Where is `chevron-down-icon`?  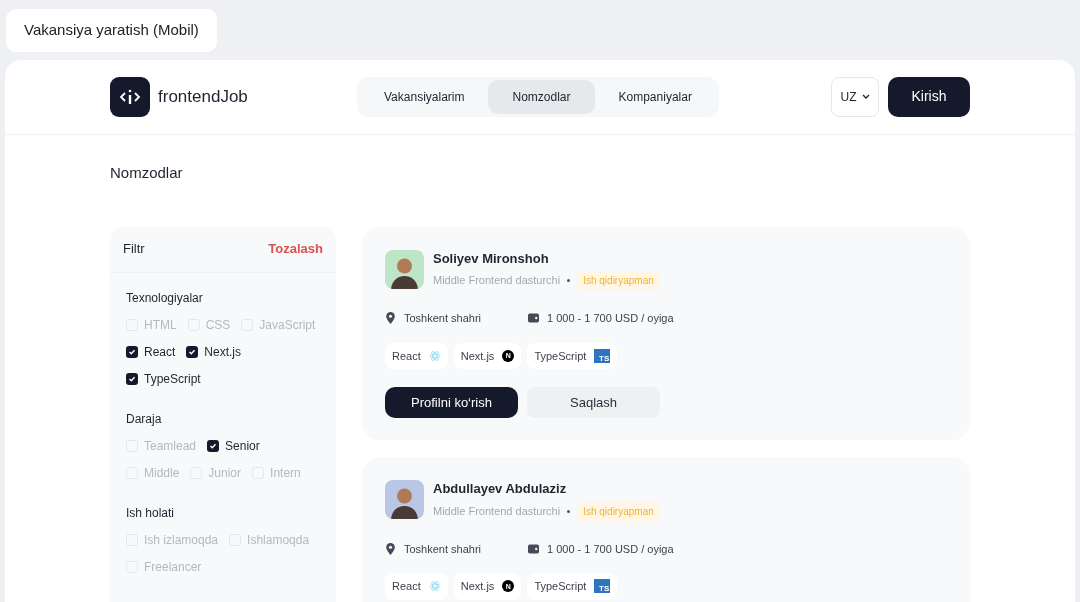 chevron-down-icon is located at coordinates (865, 96).